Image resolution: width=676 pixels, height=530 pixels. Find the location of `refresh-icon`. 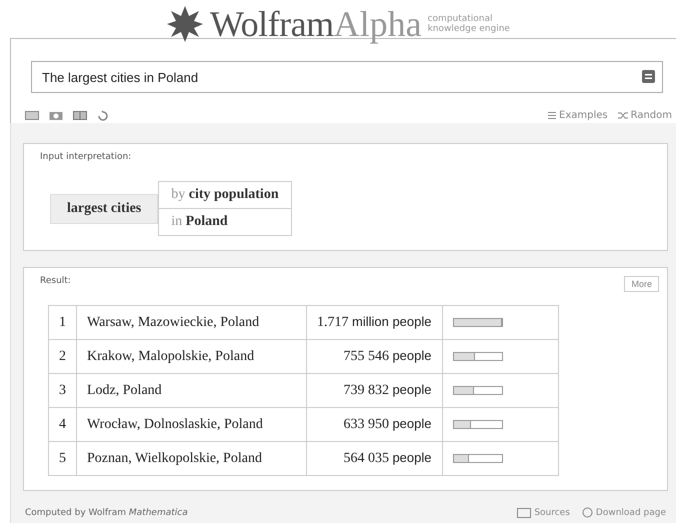

refresh-icon is located at coordinates (103, 115).